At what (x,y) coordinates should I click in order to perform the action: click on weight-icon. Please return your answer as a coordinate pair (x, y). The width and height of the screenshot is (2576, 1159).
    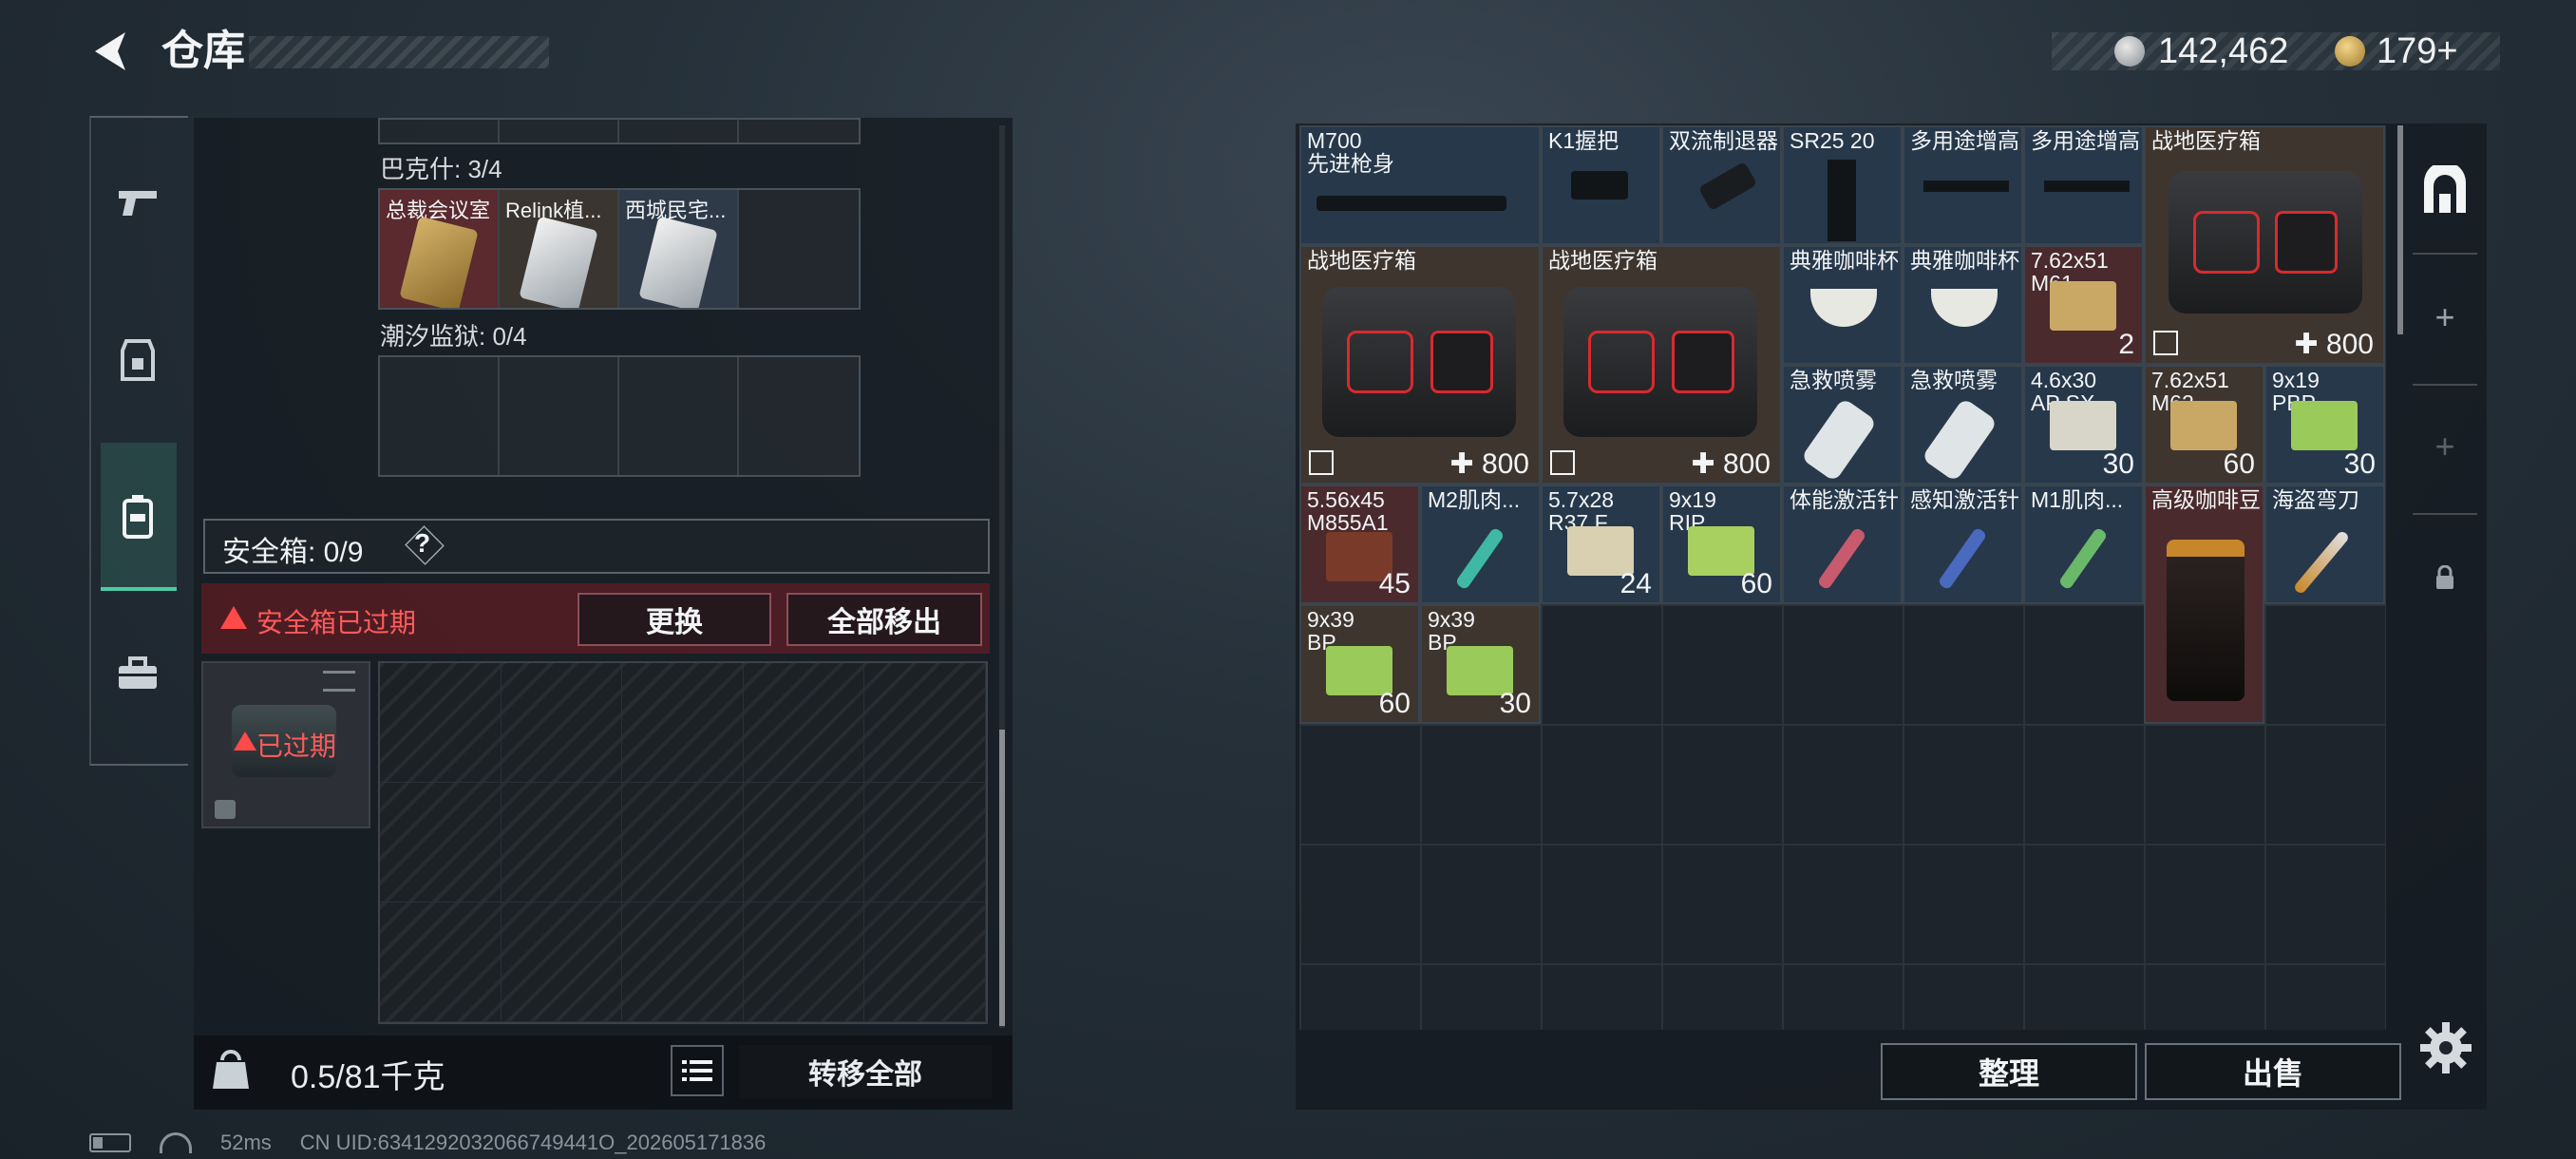
    Looking at the image, I should click on (231, 1069).